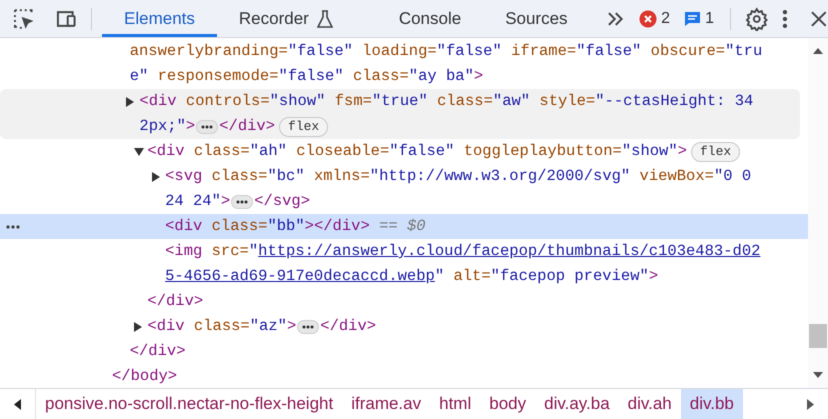  What do you see at coordinates (386, 404) in the screenshot?
I see `breadcrumb-item: iframe.av` at bounding box center [386, 404].